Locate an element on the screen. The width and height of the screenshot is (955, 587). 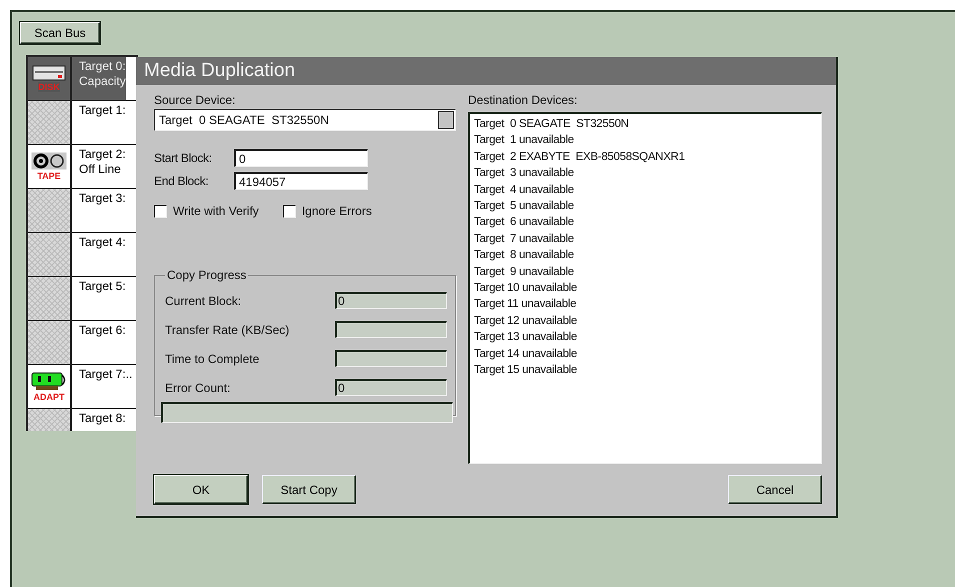
device-text: Target 7:.. is located at coordinates (106, 374).